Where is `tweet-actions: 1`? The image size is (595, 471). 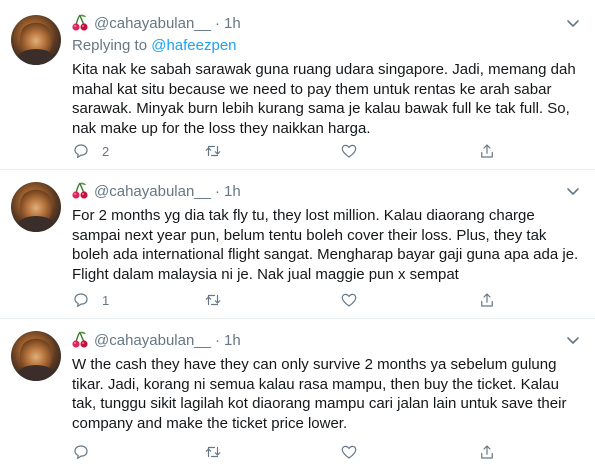
tweet-actions: 1 is located at coordinates (292, 301).